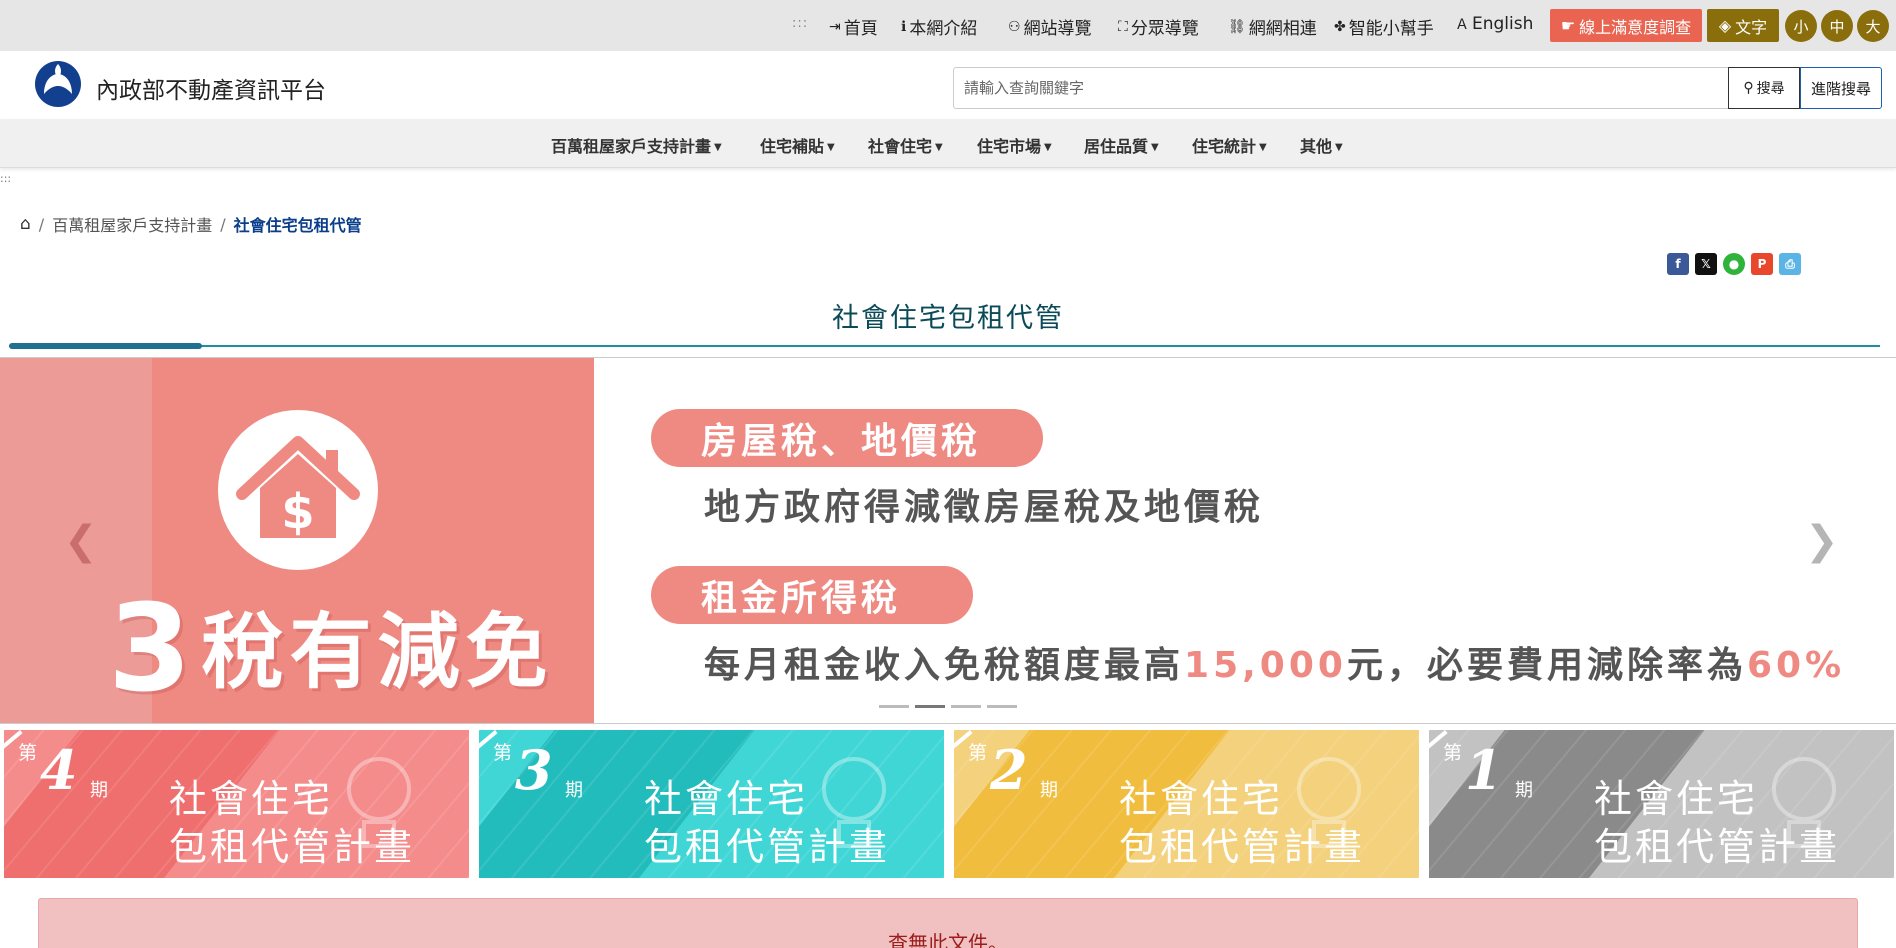  I want to click on about-link-label: 本網介紹, so click(943, 29).